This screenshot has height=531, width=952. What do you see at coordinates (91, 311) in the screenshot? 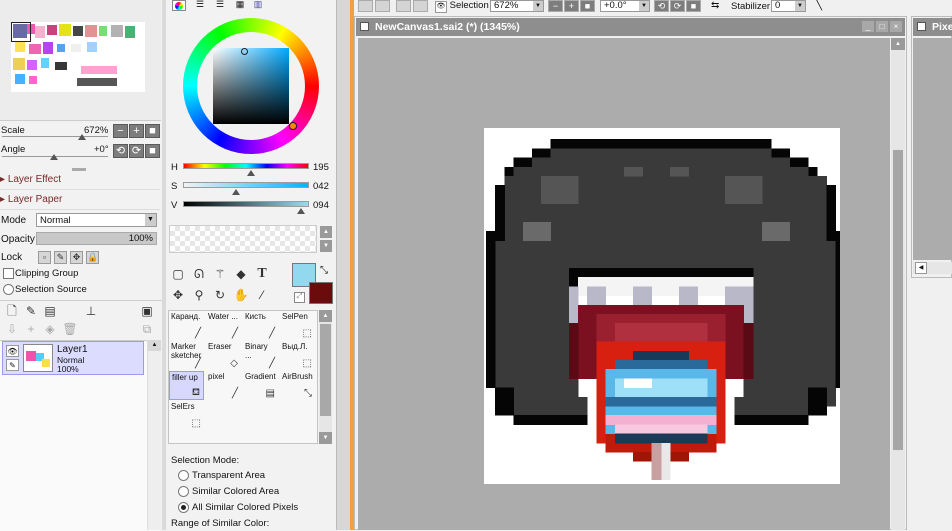
I see `layer-transform-icon: ⊥` at bounding box center [91, 311].